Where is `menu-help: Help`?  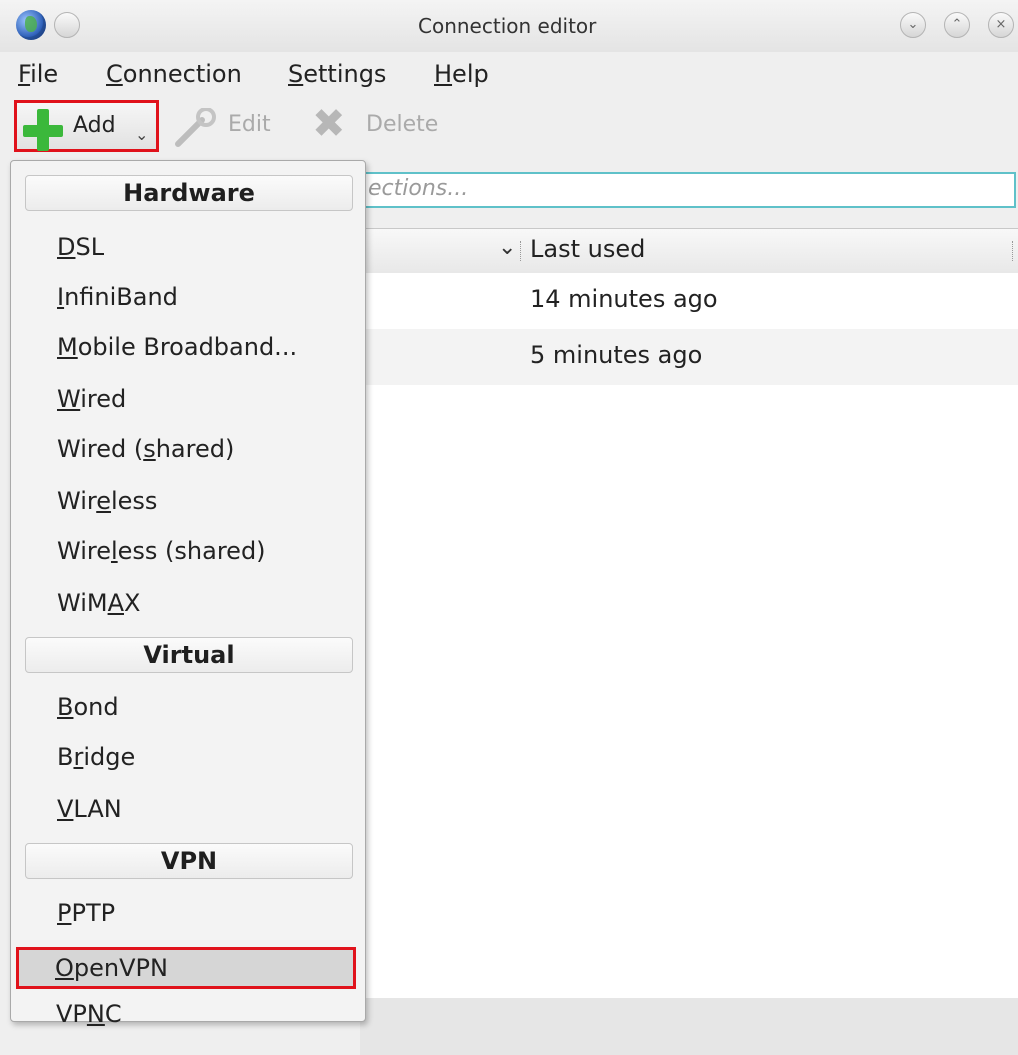
menu-help: Help is located at coordinates (461, 74).